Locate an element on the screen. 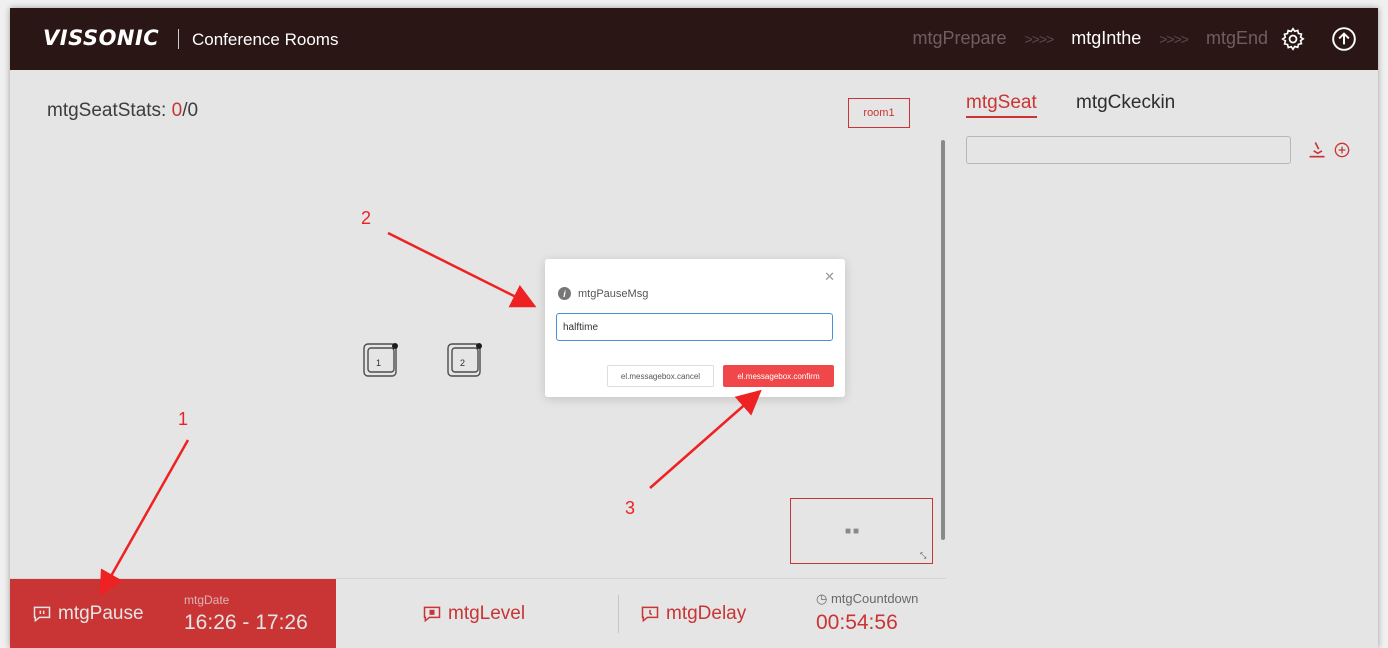 Image resolution: width=1388 pixels, height=648 pixels. info-icon: i is located at coordinates (564, 293).